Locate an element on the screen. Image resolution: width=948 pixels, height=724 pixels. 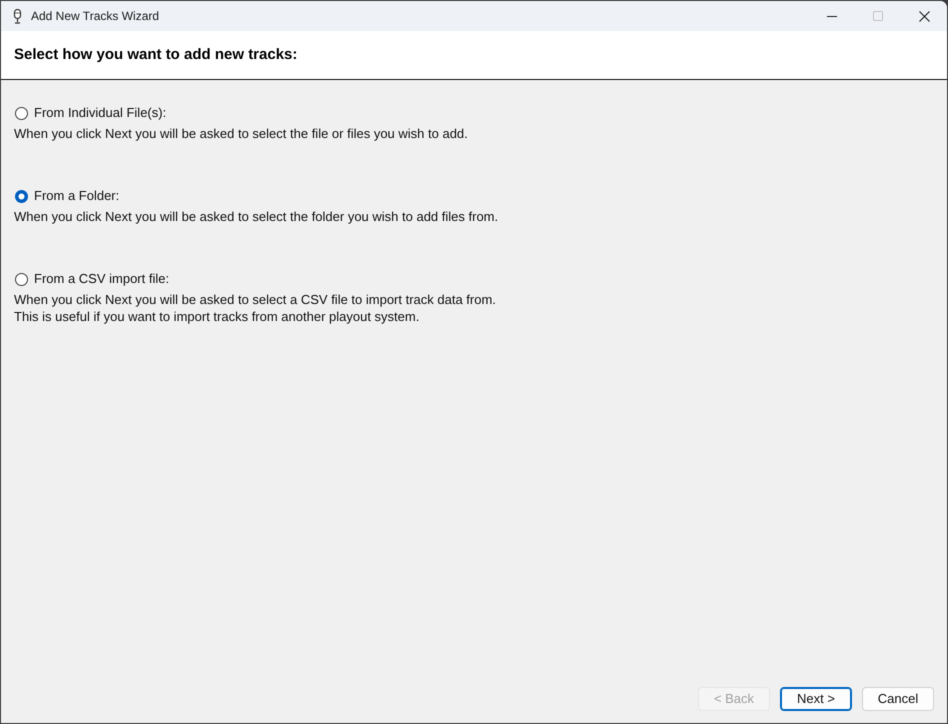
window-title: Add New Tracks Wizard is located at coordinates (95, 16).